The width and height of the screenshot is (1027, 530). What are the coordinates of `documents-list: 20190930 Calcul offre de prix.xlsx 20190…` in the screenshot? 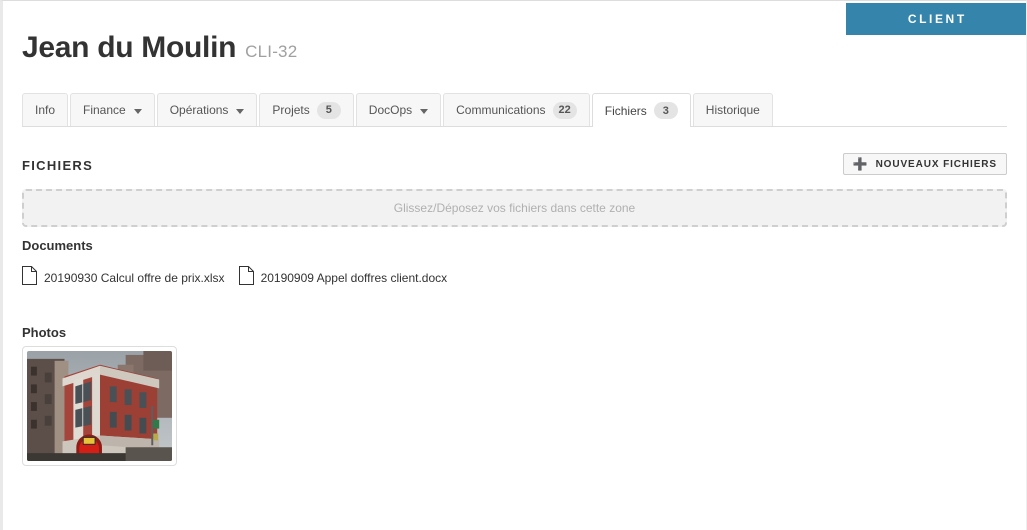 It's located at (234, 278).